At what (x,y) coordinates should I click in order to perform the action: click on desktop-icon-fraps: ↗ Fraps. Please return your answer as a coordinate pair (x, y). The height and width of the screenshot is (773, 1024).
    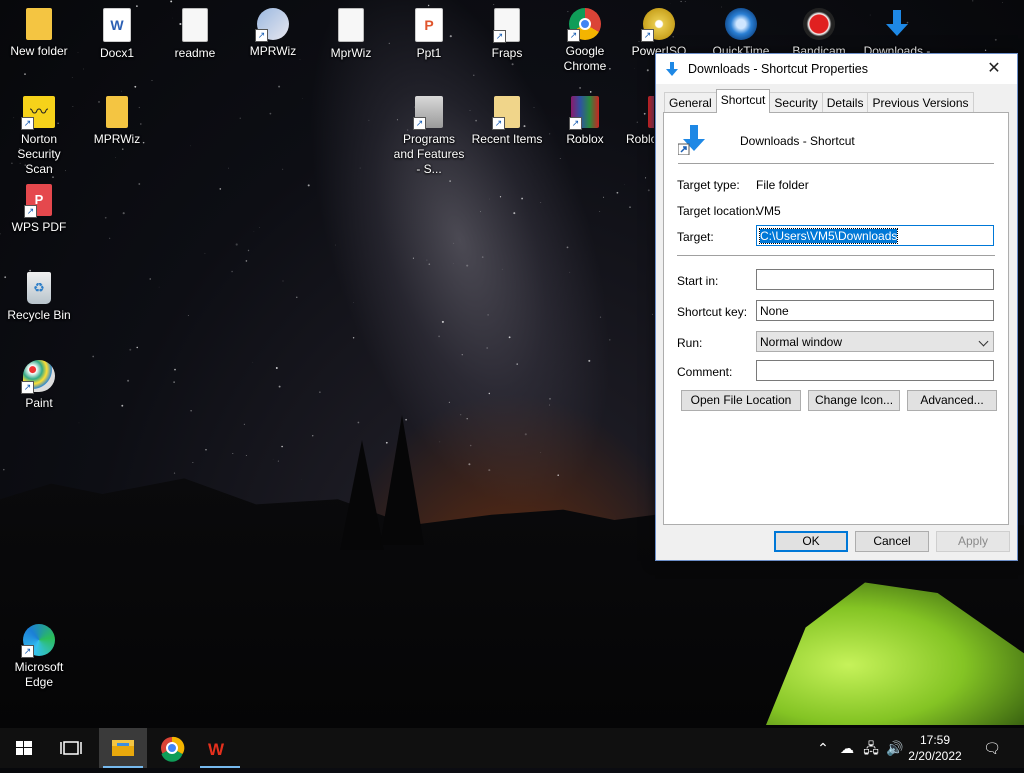
    Looking at the image, I should click on (507, 31).